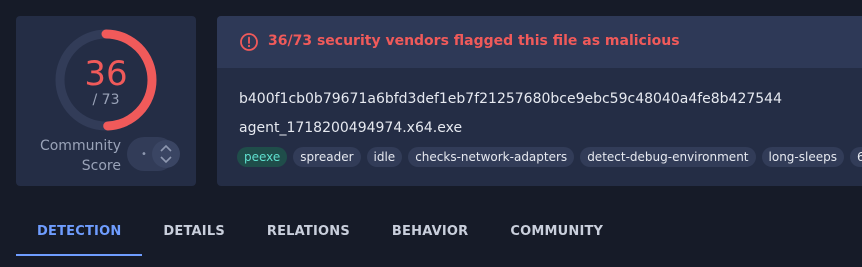 This screenshot has height=267, width=862. What do you see at coordinates (668, 157) in the screenshot?
I see `tag: detect-debug-environment` at bounding box center [668, 157].